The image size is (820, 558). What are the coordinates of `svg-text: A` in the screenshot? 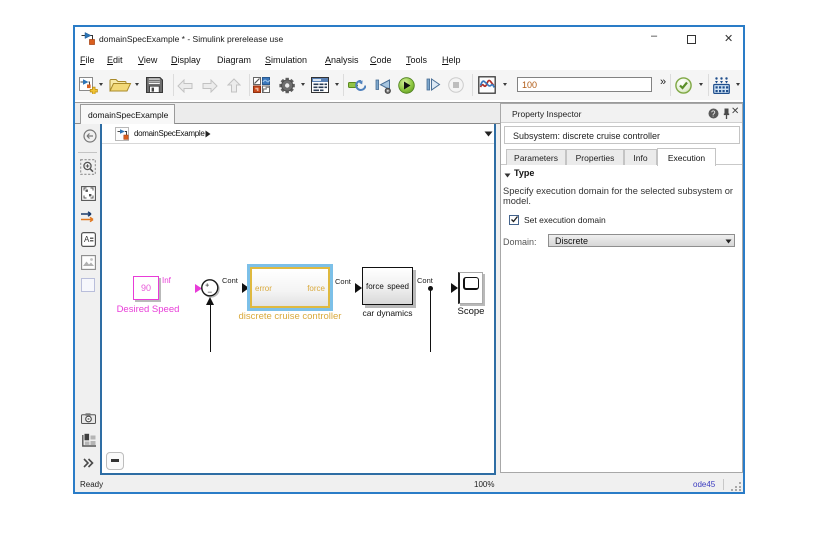 It's located at (87, 239).